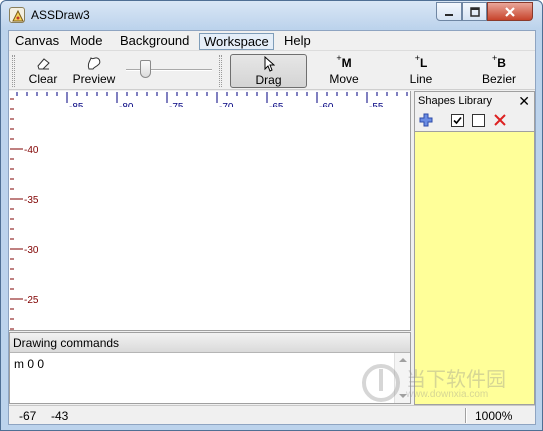  I want to click on bezier-label: Bezier, so click(498, 79).